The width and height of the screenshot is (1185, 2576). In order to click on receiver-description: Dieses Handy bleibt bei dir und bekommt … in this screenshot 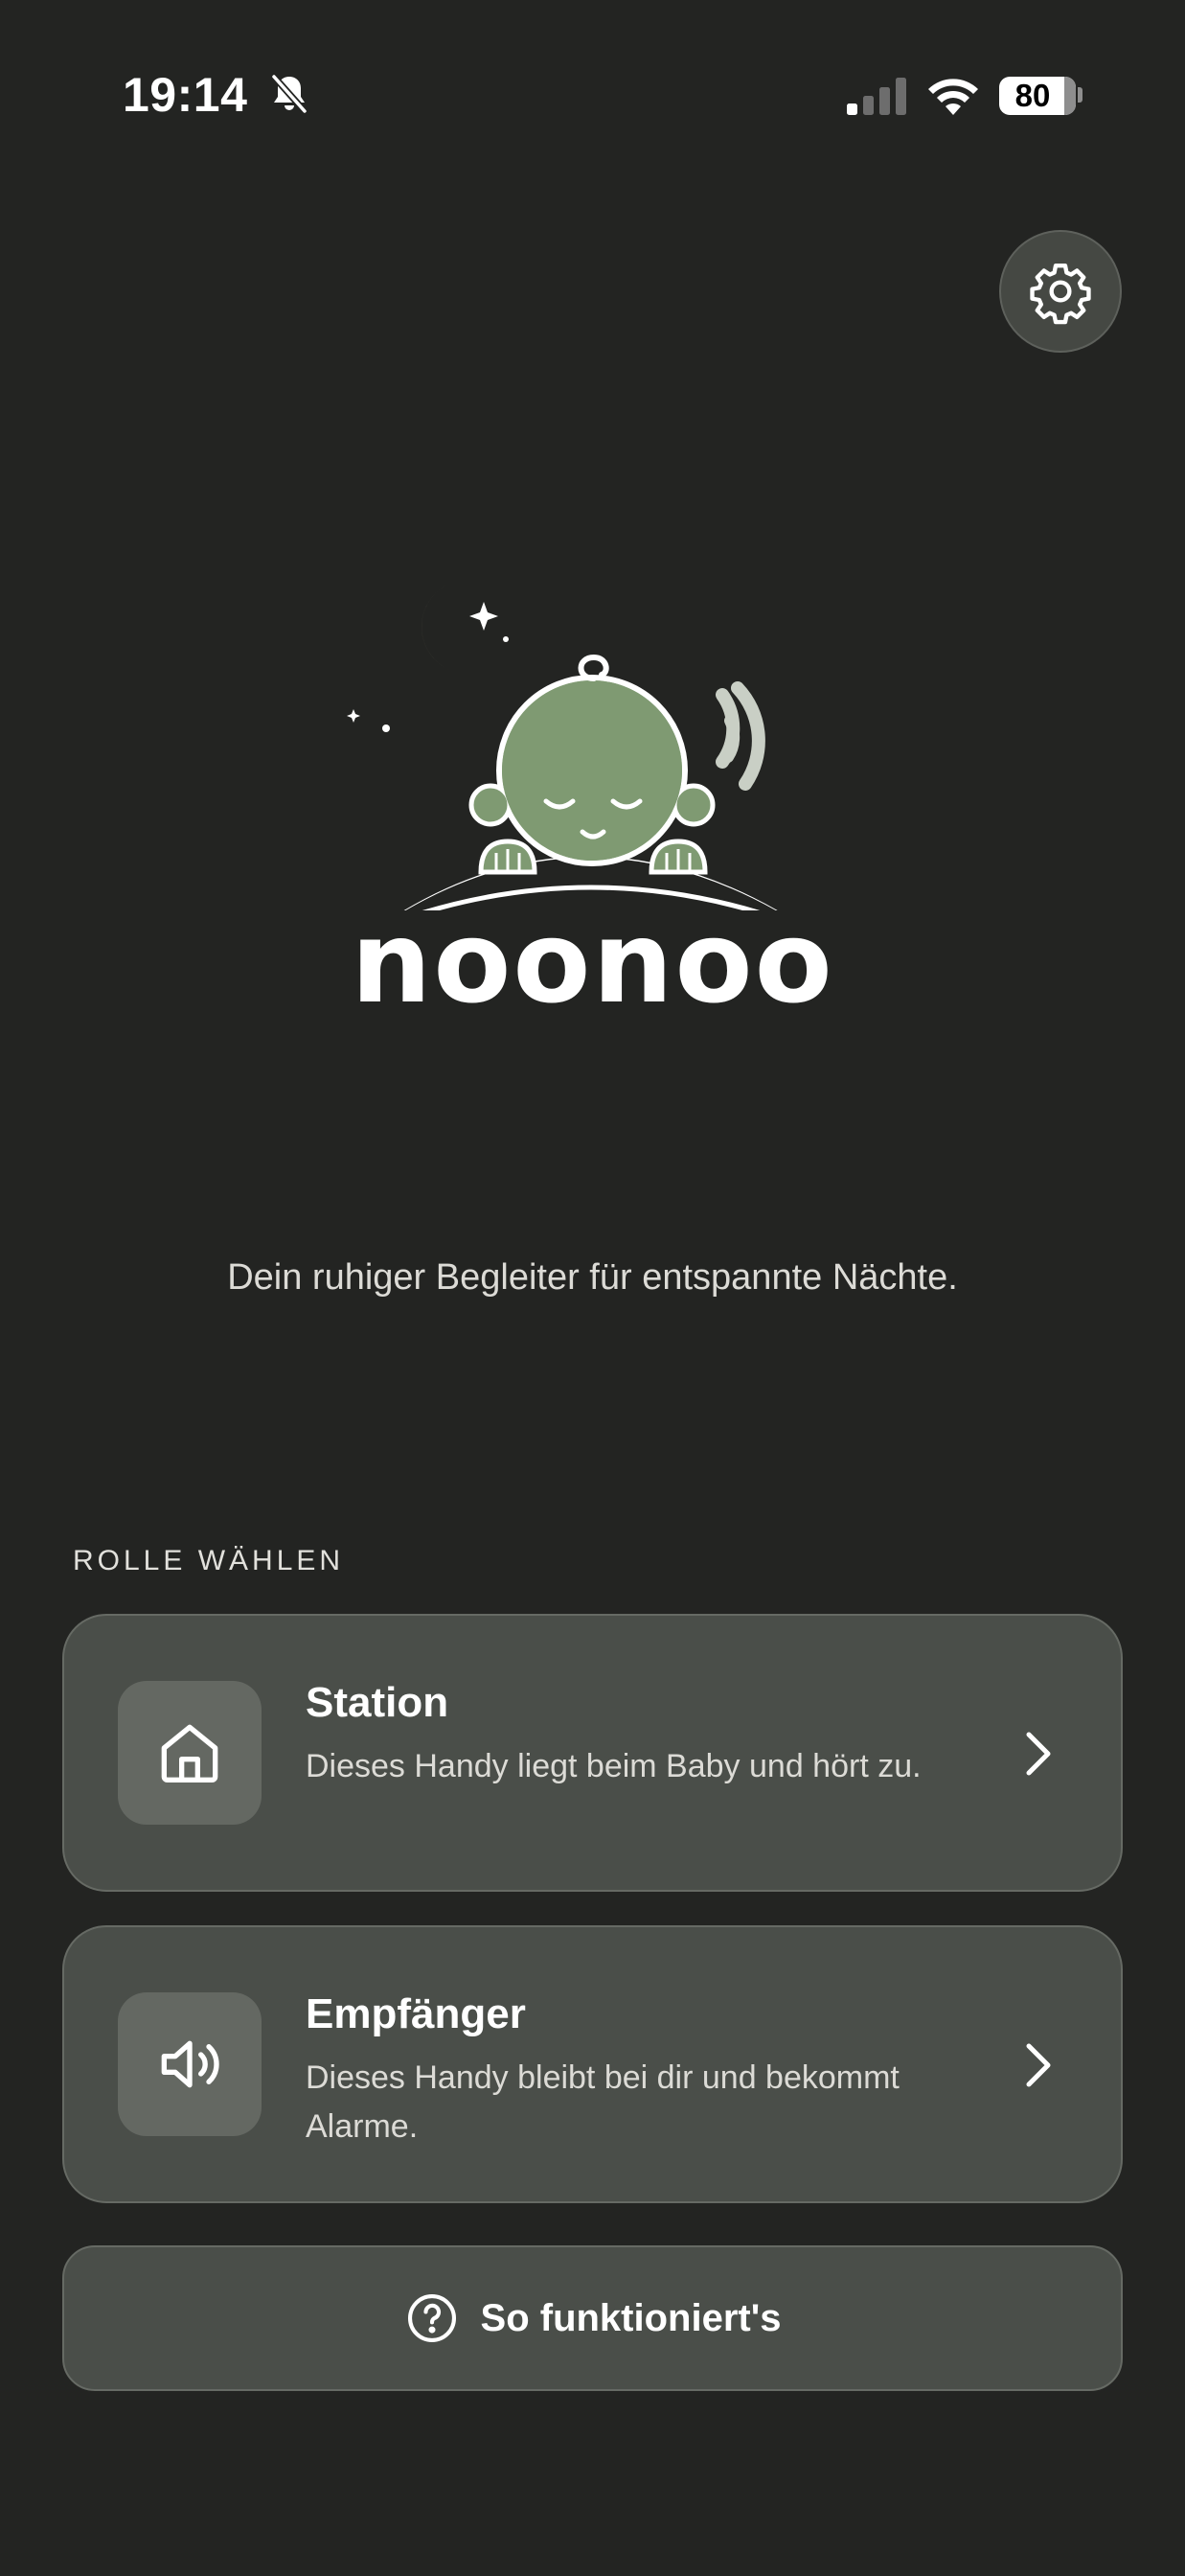, I will do `click(603, 2102)`.